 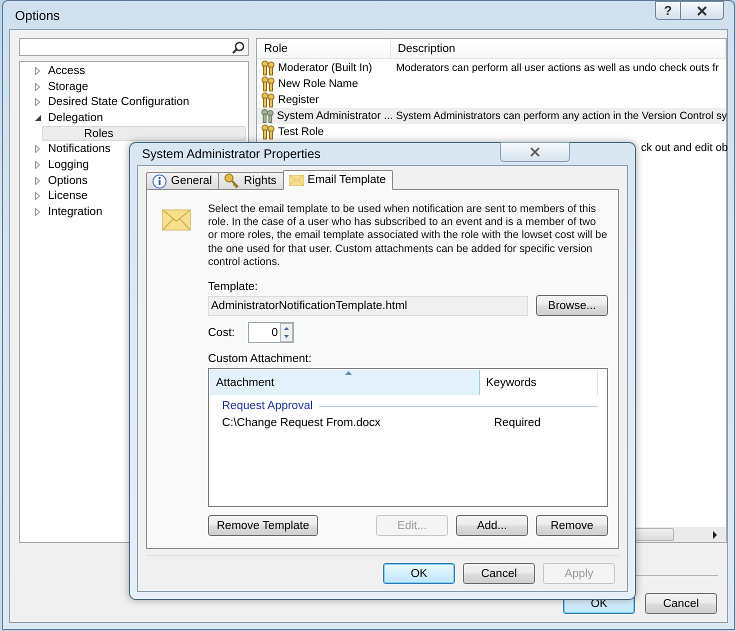 I want to click on dialog-button: OK, so click(x=419, y=573).